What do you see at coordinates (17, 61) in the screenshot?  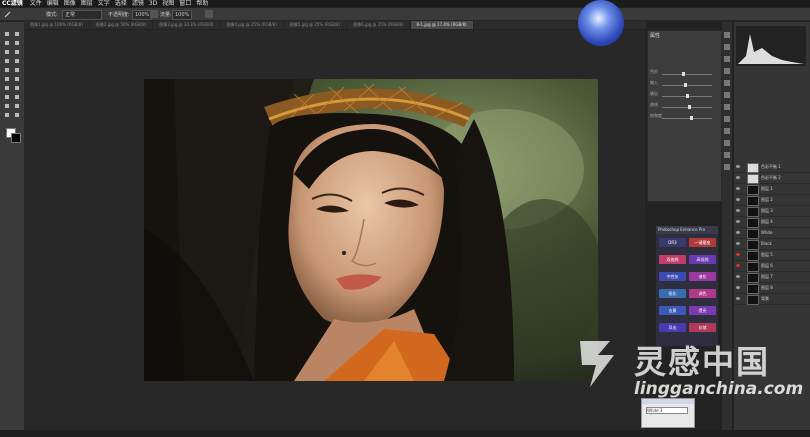 I see `brush-icon` at bounding box center [17, 61].